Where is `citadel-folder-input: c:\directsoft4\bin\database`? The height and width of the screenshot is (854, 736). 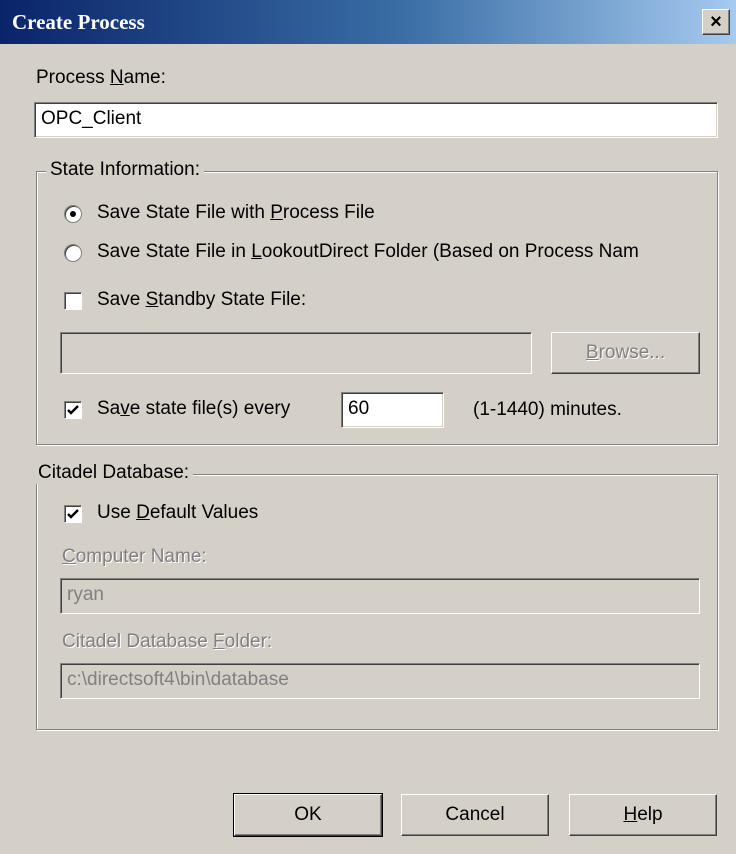 citadel-folder-input: c:\directsoft4\bin\database is located at coordinates (380, 681).